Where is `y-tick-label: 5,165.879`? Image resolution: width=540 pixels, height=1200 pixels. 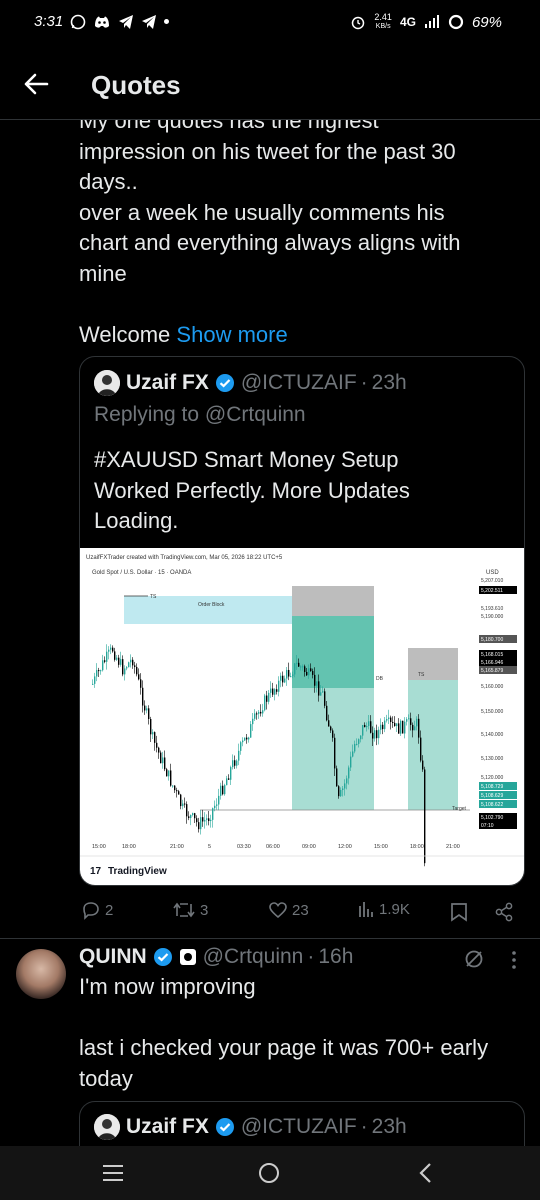 y-tick-label: 5,165.879 is located at coordinates (492, 671).